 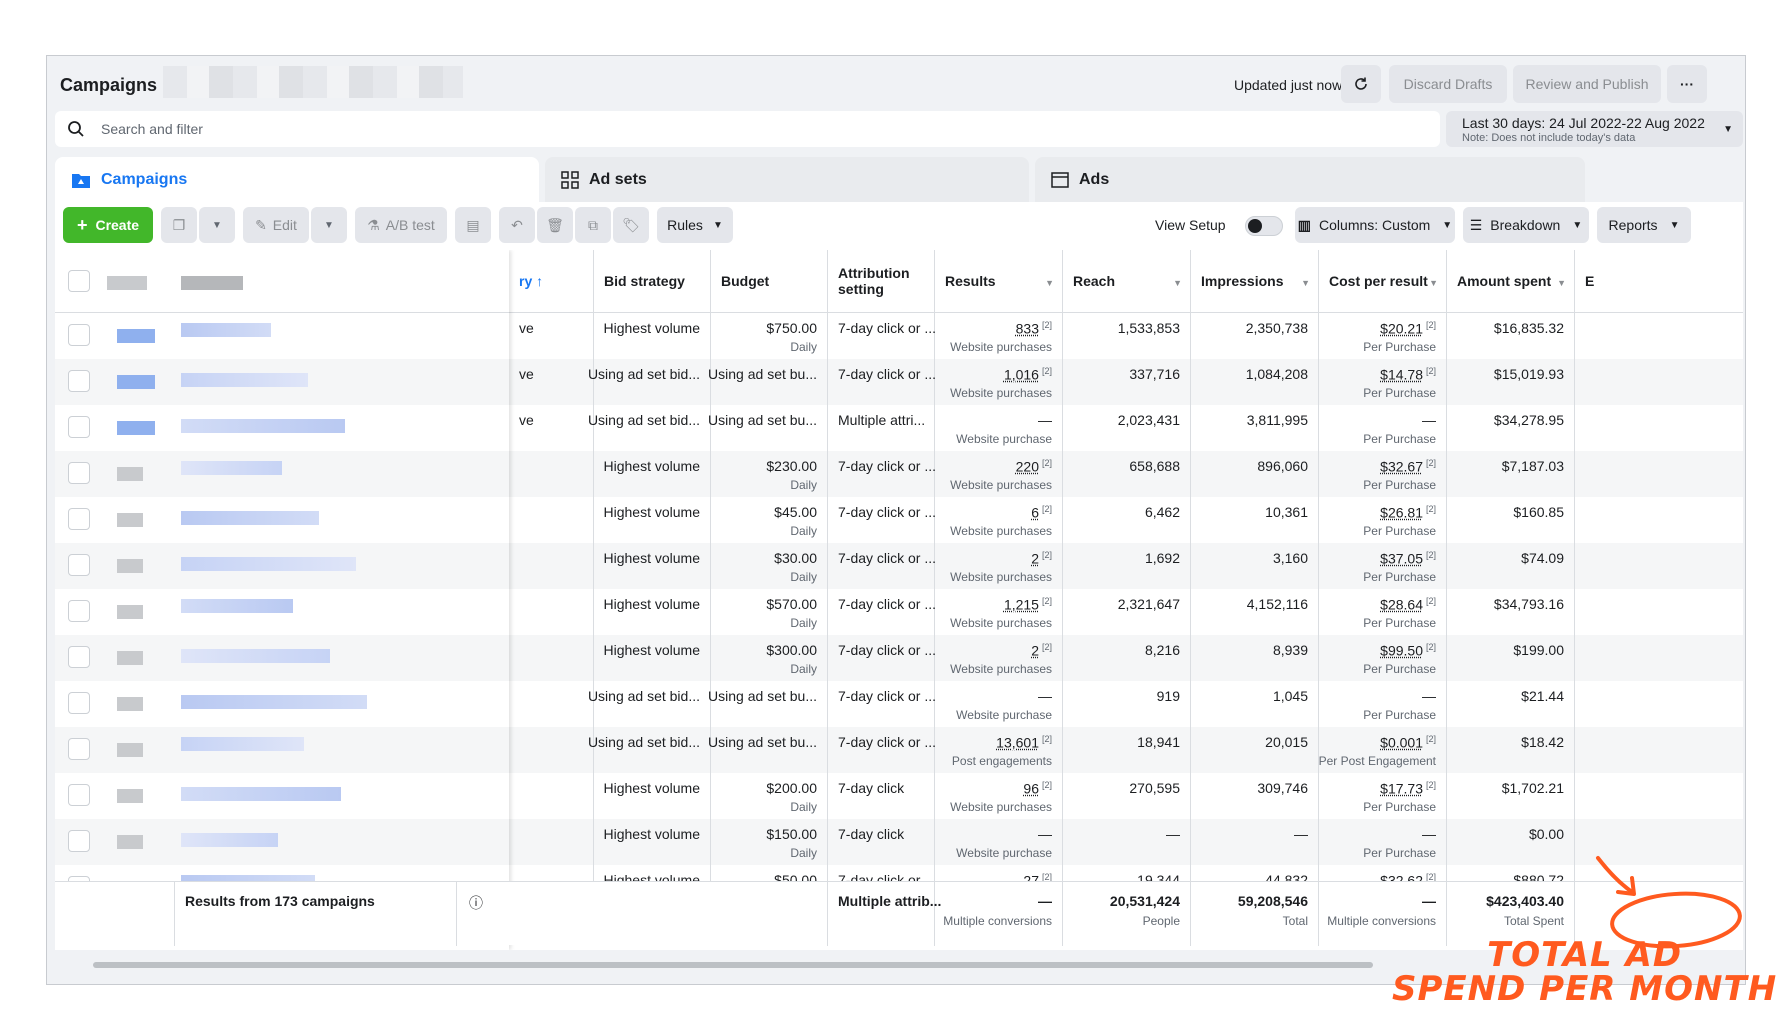 What do you see at coordinates (1615, 875) in the screenshot?
I see `annotation-arrow` at bounding box center [1615, 875].